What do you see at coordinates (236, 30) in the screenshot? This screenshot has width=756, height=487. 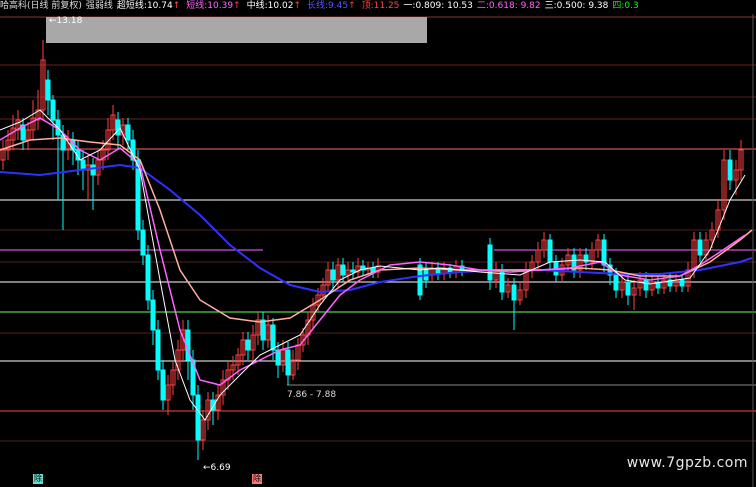 I see `info-tooltip-box` at bounding box center [236, 30].